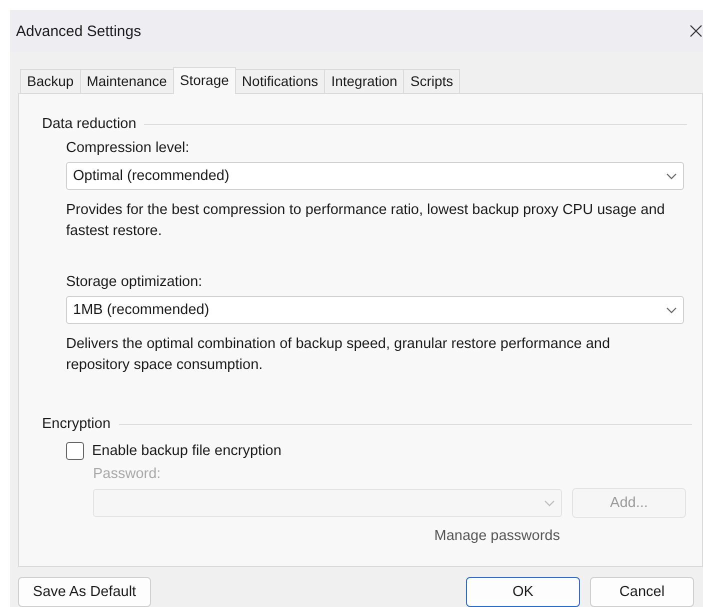  What do you see at coordinates (642, 592) in the screenshot?
I see `cancel-button: Cancel` at bounding box center [642, 592].